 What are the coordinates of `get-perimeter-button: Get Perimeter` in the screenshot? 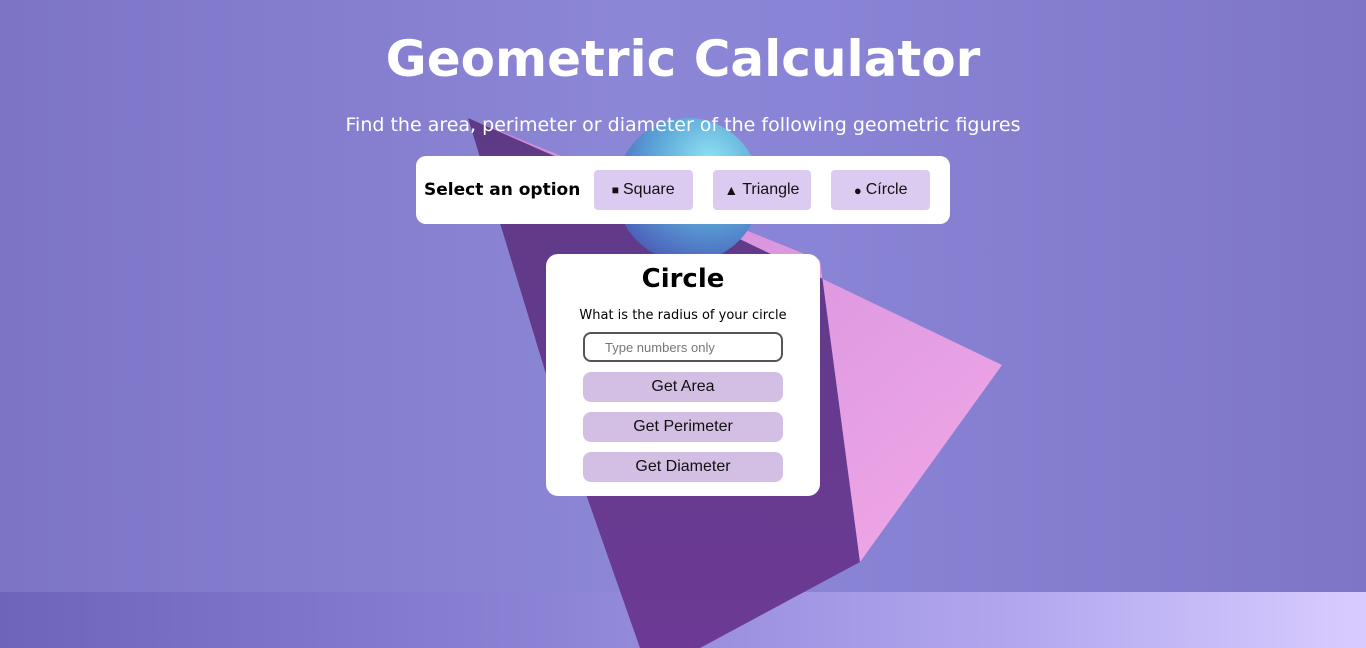 It's located at (683, 427).